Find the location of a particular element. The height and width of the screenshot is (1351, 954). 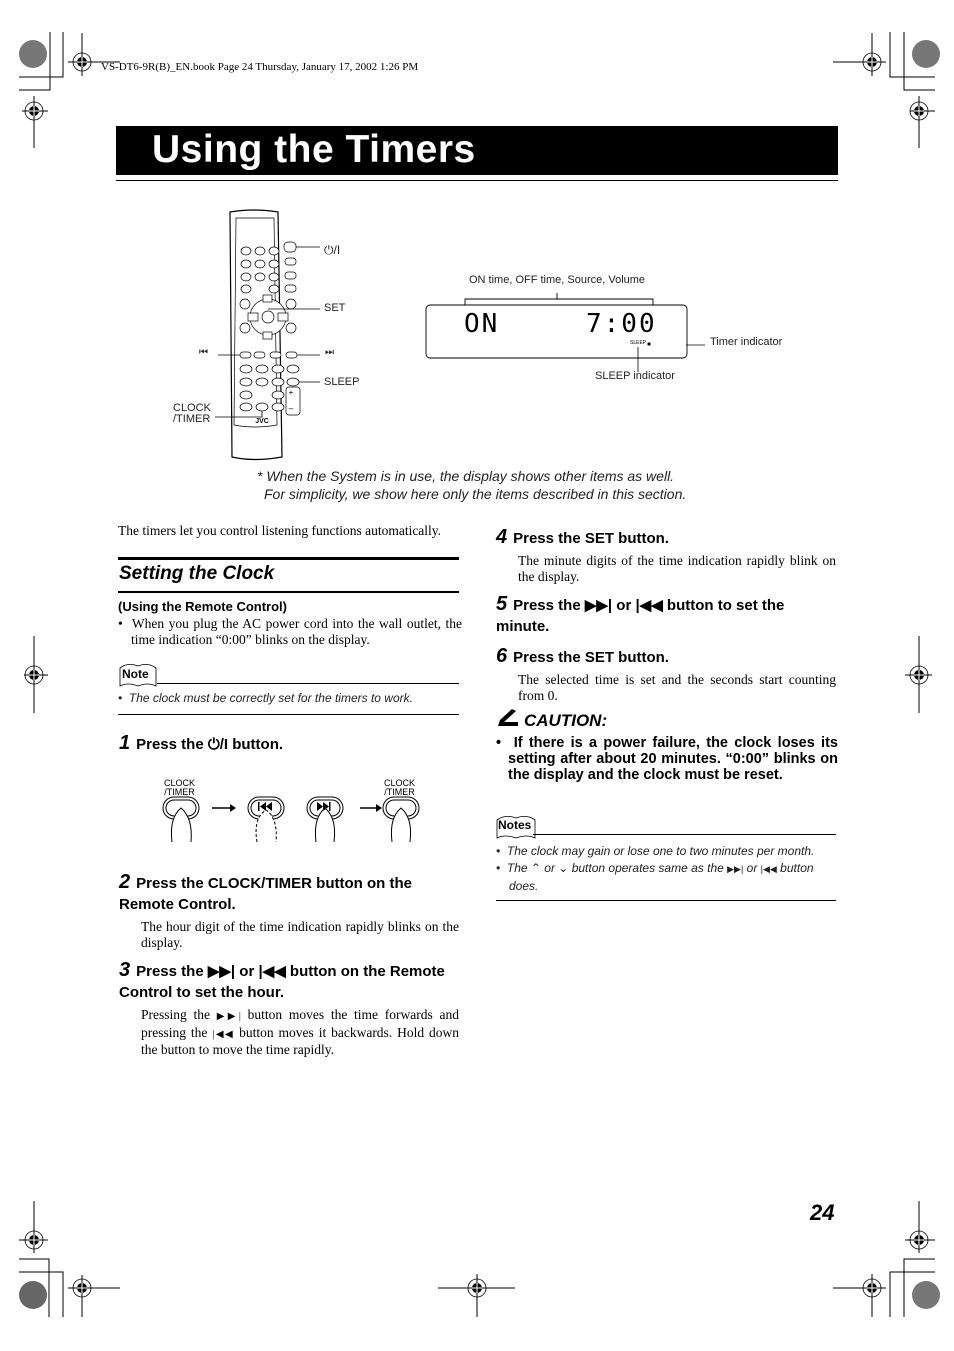

caution-pen-icon is located at coordinates (508, 717).